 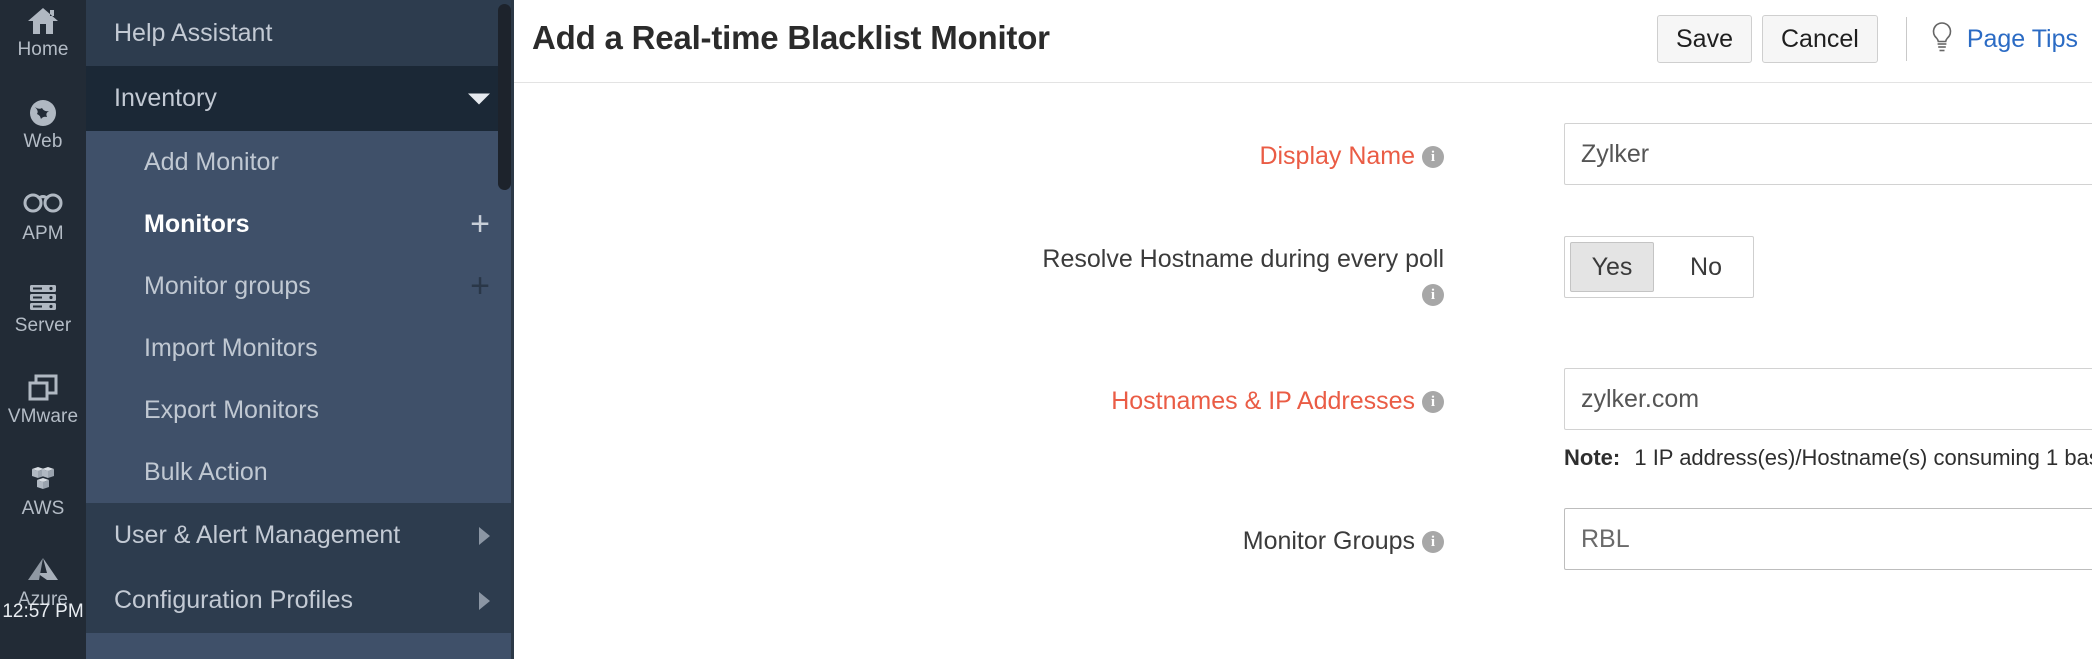 I want to click on aws-cubes-icon, so click(x=43, y=480).